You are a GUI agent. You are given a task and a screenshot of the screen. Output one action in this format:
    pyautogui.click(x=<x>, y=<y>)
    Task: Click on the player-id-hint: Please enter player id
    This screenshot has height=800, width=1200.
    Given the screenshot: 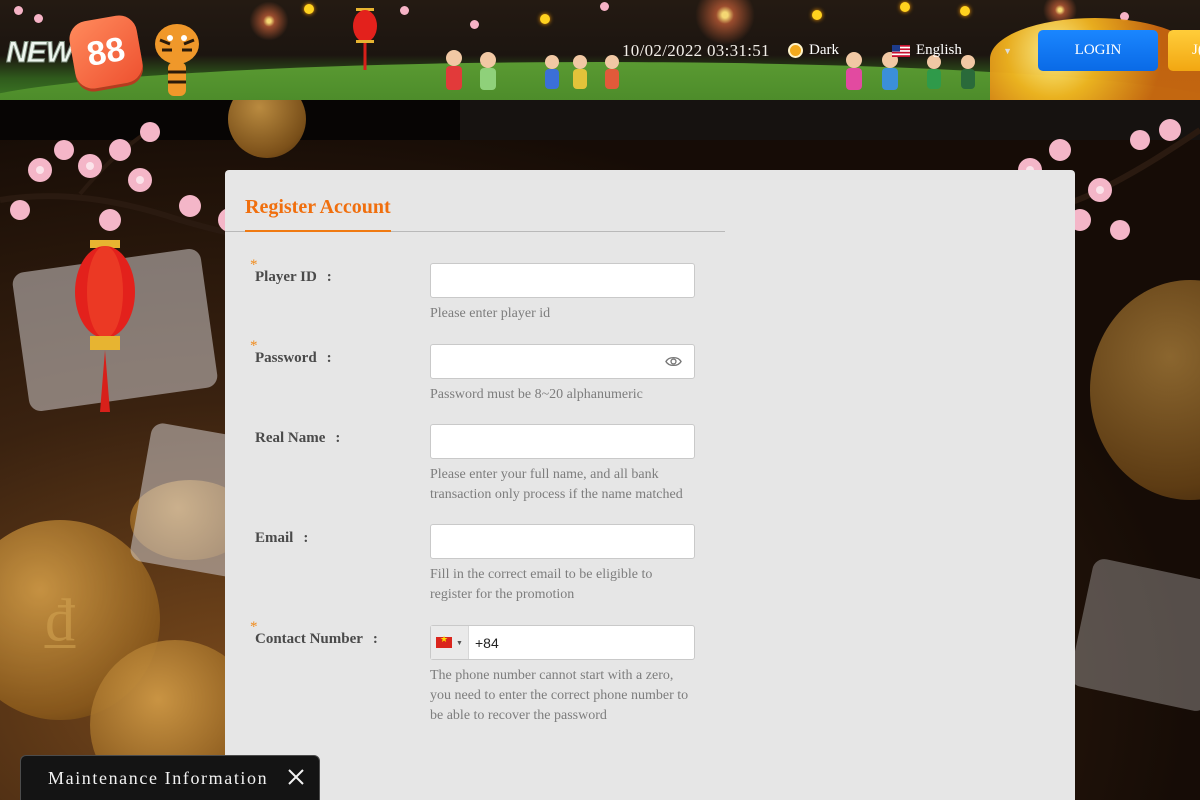 What is the action you would take?
    pyautogui.click(x=490, y=313)
    